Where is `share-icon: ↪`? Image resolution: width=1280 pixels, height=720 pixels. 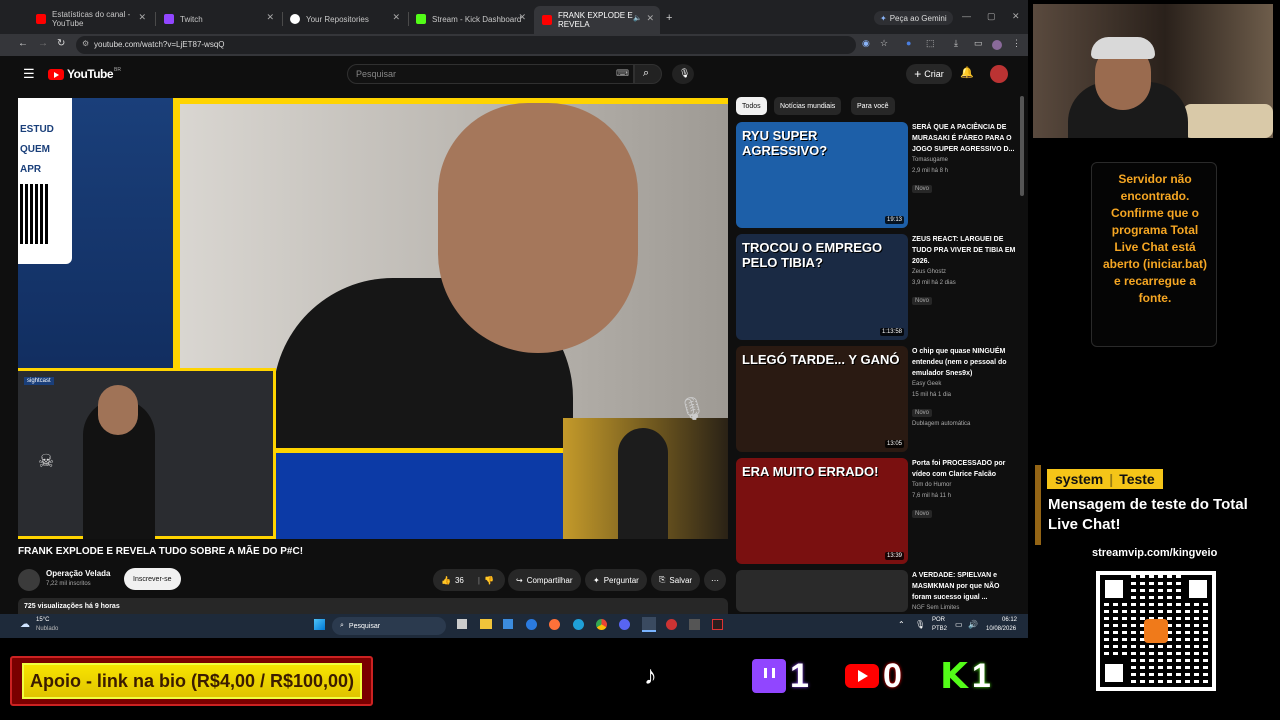 share-icon: ↪ is located at coordinates (519, 580).